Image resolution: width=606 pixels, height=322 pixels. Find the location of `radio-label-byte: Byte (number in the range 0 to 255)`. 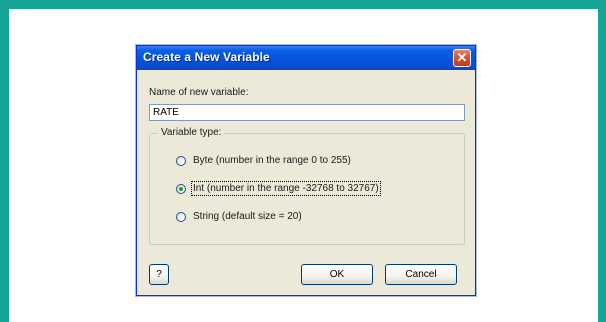

radio-label-byte: Byte (number in the range 0 to 255) is located at coordinates (272, 160).